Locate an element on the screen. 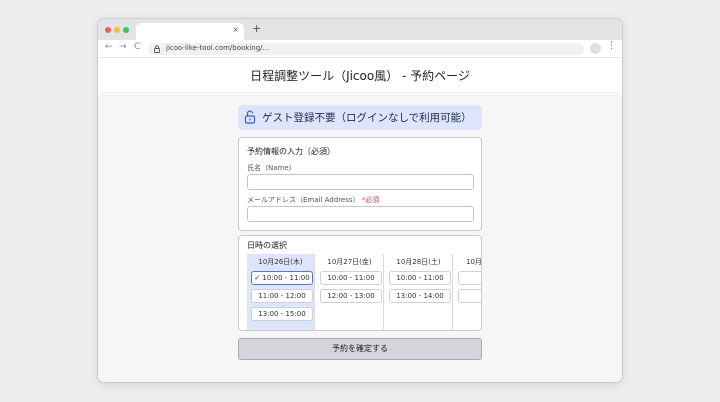 This screenshot has height=402, width=720. email-label-row: メールアドレス（Email Address） *必須 is located at coordinates (313, 200).